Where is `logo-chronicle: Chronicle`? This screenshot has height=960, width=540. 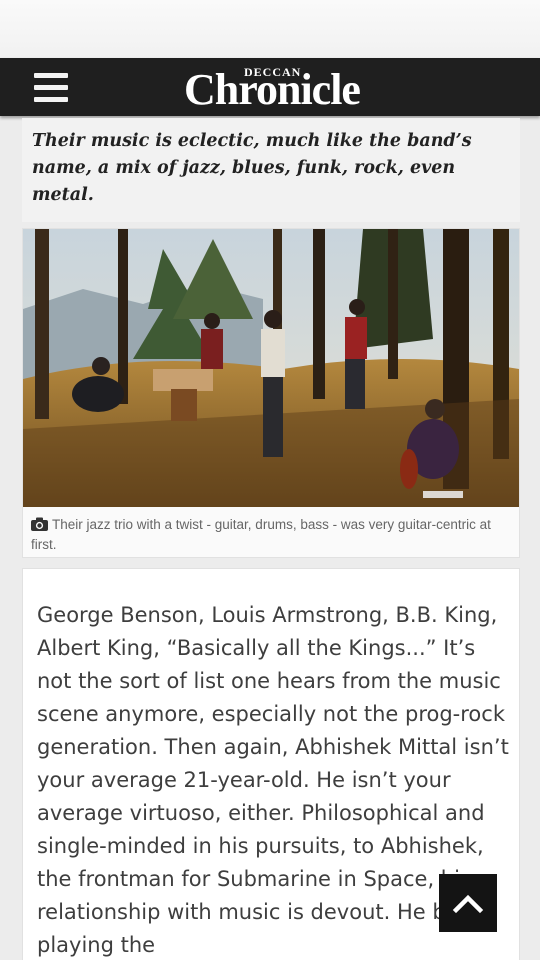
logo-chronicle: Chronicle is located at coordinates (272, 89).